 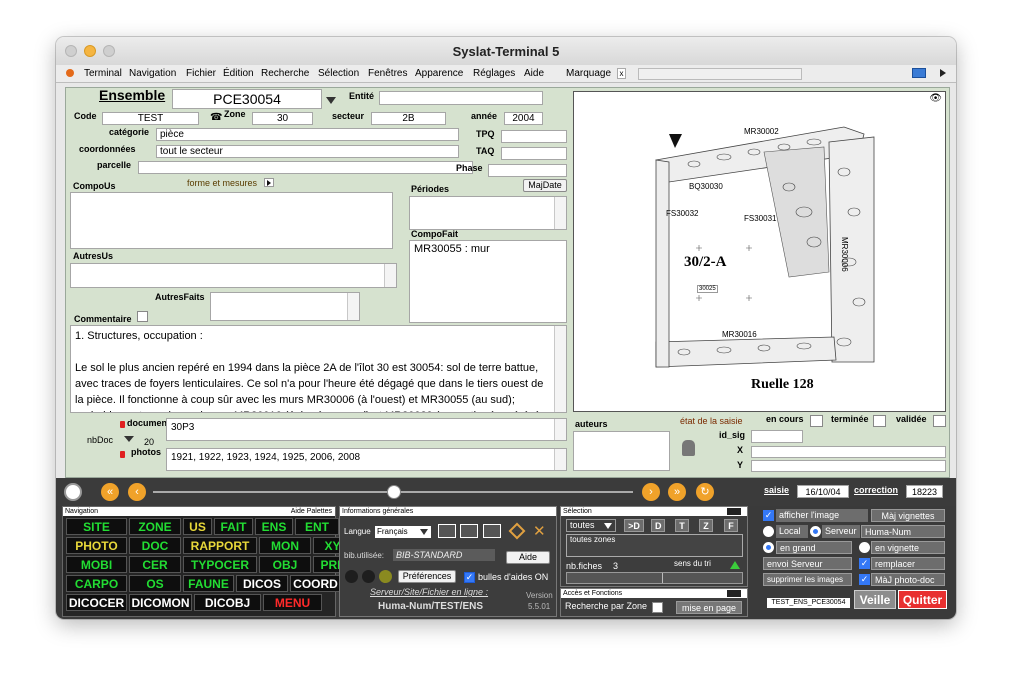 What do you see at coordinates (469, 577) in the screenshot?
I see `bulles-checkbox: ✓` at bounding box center [469, 577].